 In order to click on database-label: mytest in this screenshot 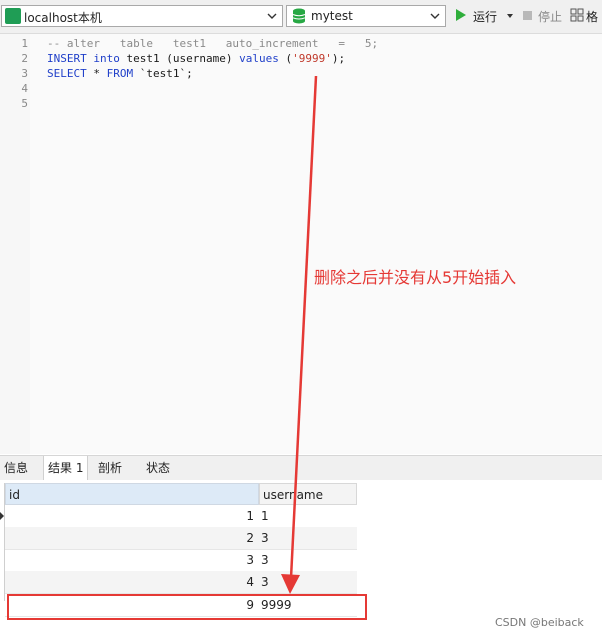, I will do `click(332, 16)`.